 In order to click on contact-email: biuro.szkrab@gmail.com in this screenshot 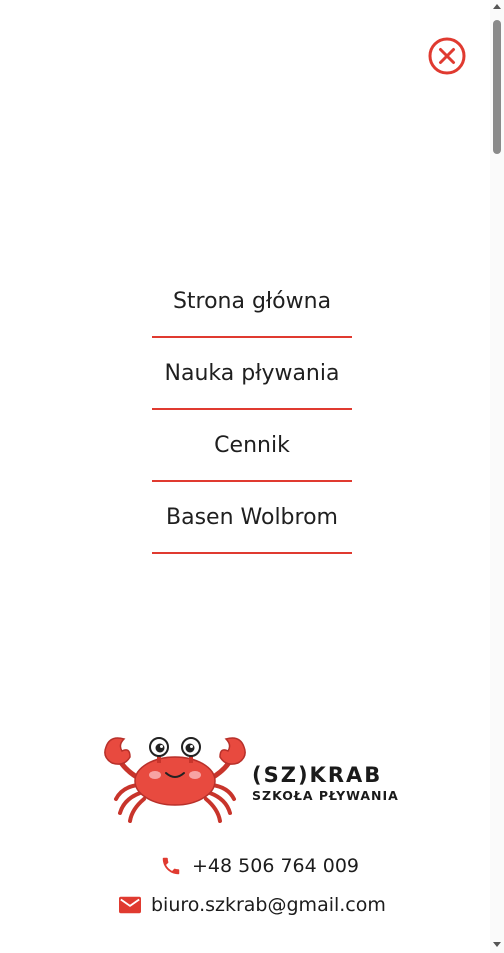, I will do `click(252, 905)`.